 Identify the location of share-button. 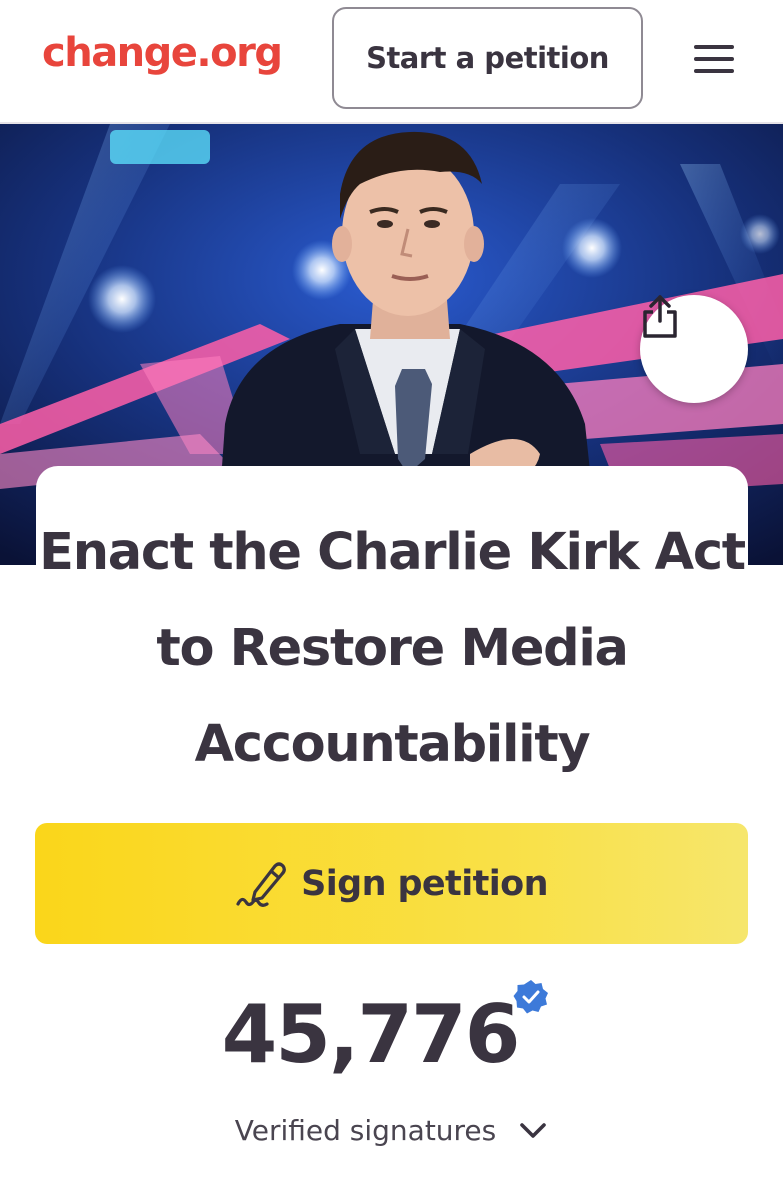
(694, 349).